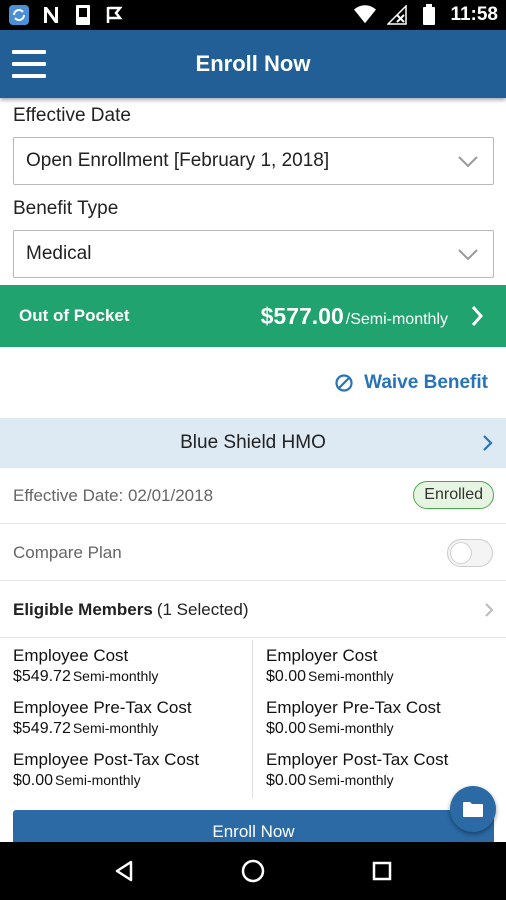 The width and height of the screenshot is (506, 900). What do you see at coordinates (253, 496) in the screenshot?
I see `plan-effective-date-row: Effective Date: 02/01/2018 Enrolled` at bounding box center [253, 496].